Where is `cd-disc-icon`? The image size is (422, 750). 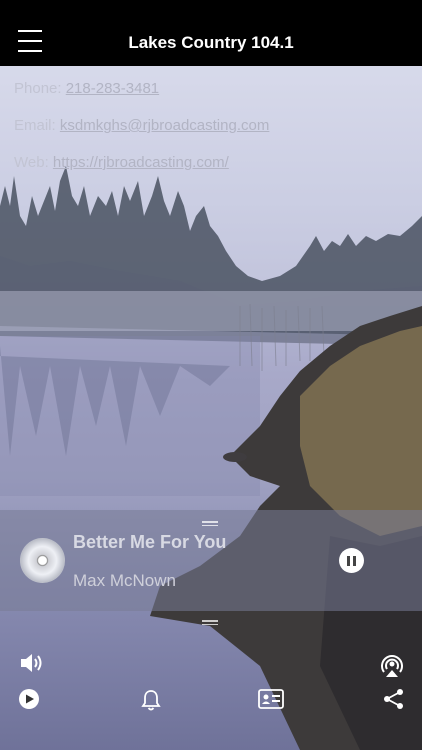 cd-disc-icon is located at coordinates (42, 560).